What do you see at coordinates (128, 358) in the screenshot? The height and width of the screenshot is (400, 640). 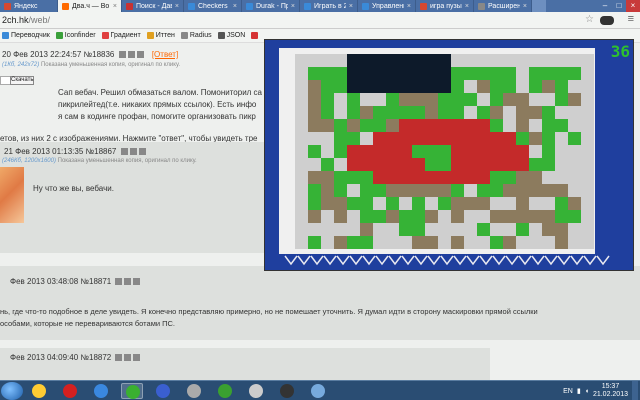 I see `report-icon` at bounding box center [128, 358].